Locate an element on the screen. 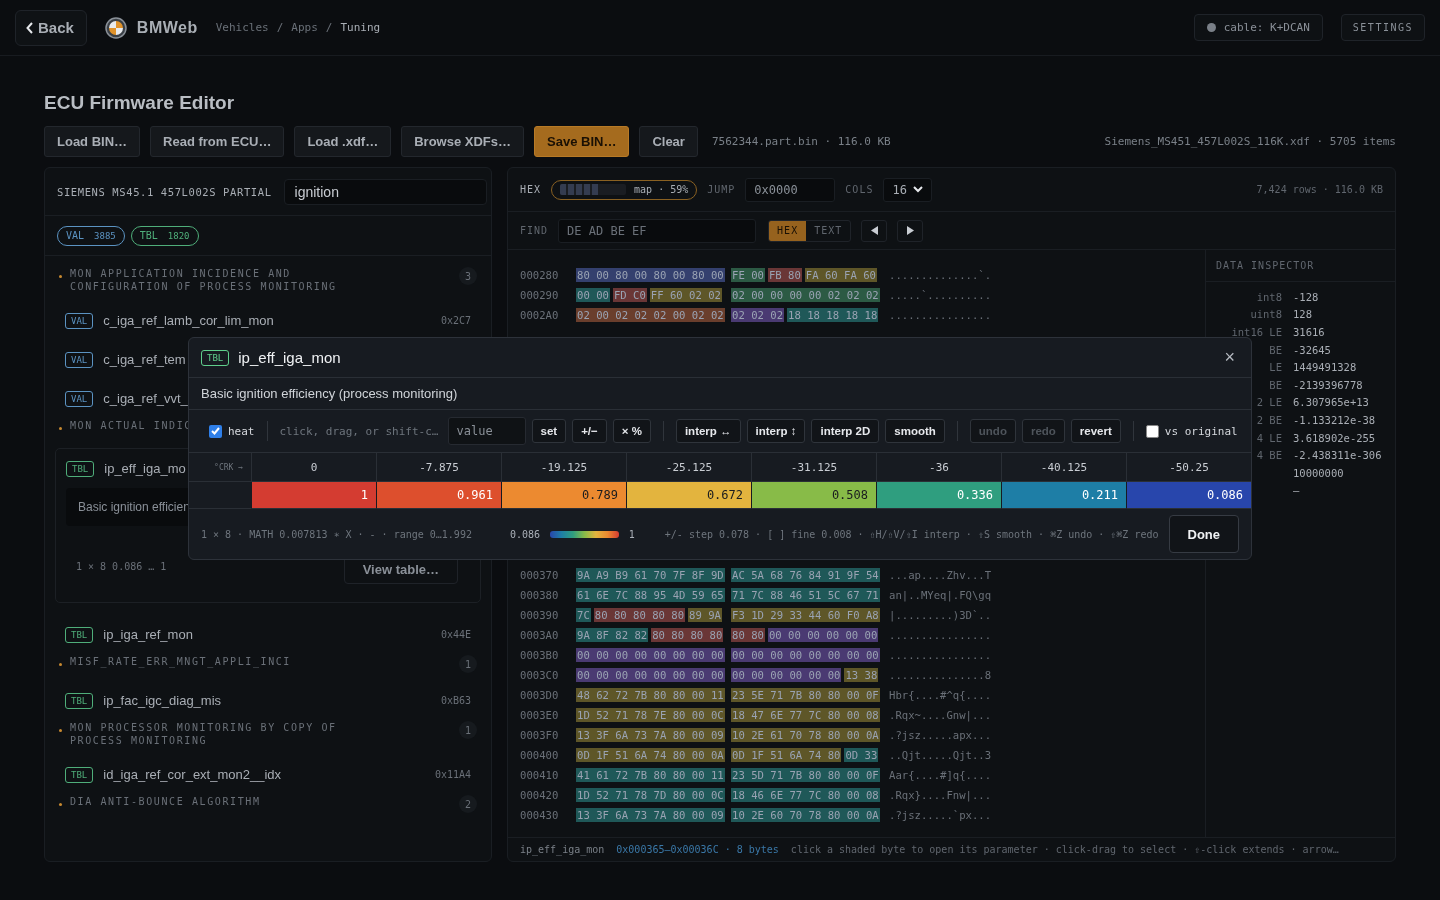 The image size is (1440, 900). group-title: MON APPLICATION INCIDENCE AND CONFIGURATION OF PROCESS MONITORING is located at coordinates (204, 280).